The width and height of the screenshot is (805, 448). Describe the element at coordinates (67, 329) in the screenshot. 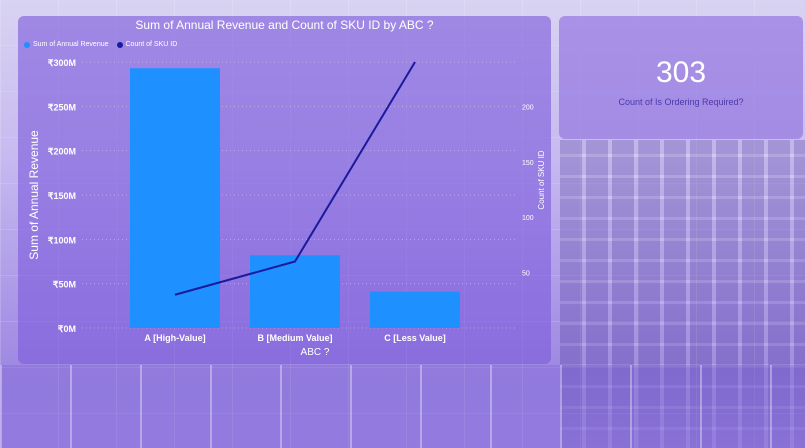

I see `y-tick-label: ₹0M` at that location.